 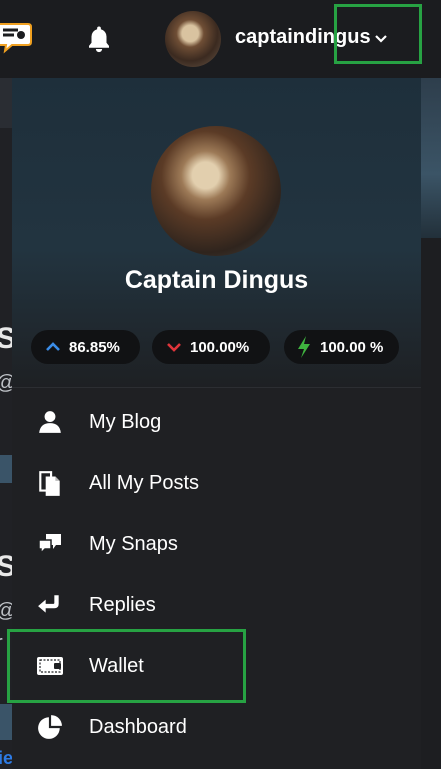 What do you see at coordinates (50, 605) in the screenshot?
I see `reply-arrow-icon` at bounding box center [50, 605].